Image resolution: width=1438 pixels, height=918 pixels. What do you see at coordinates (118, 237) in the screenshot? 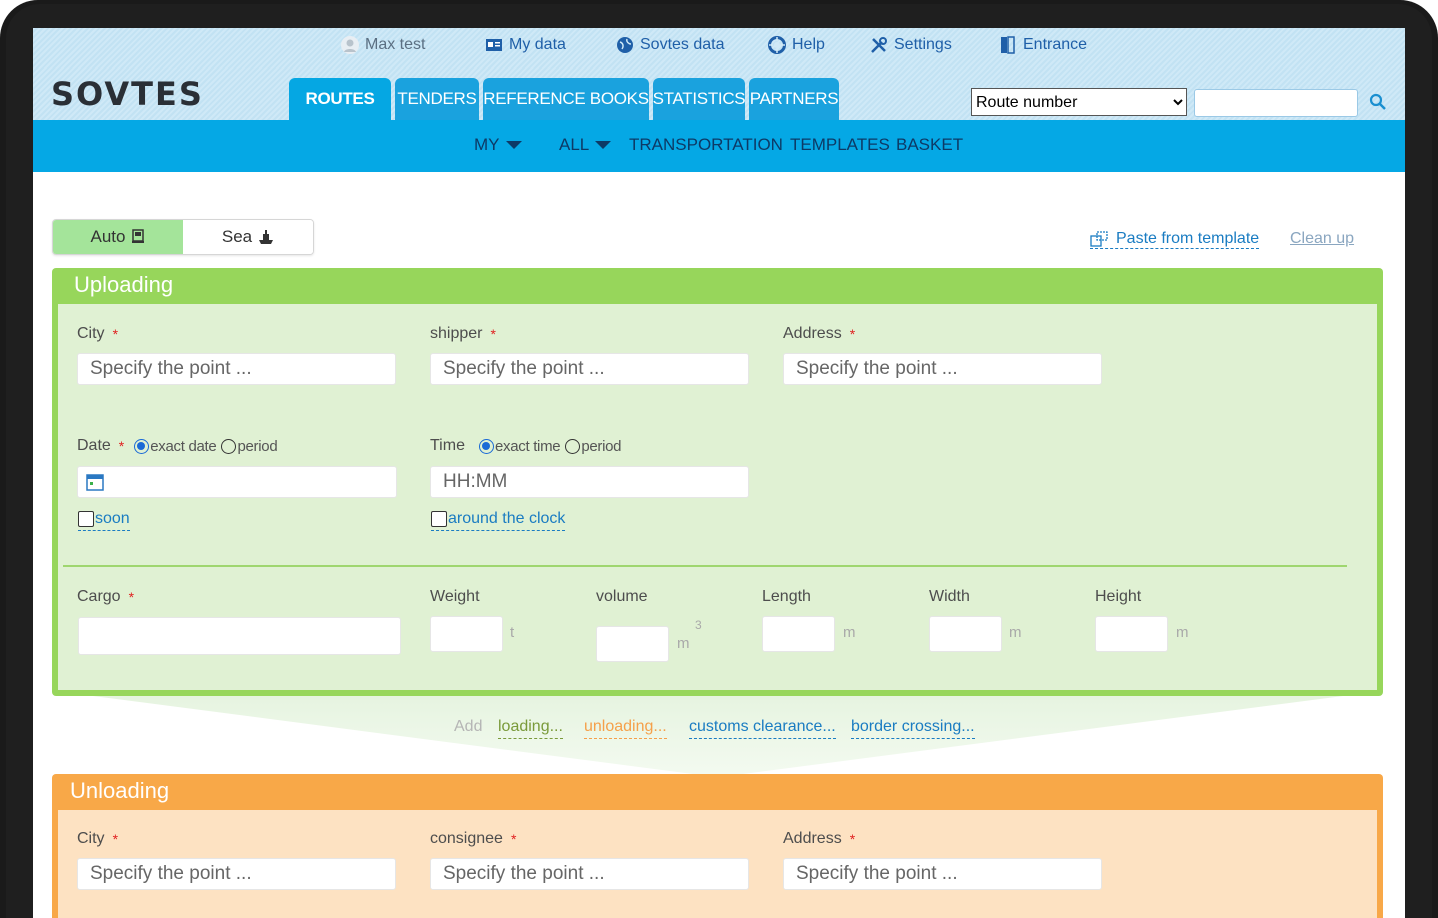
I see `transport-auto: Auto` at bounding box center [118, 237].